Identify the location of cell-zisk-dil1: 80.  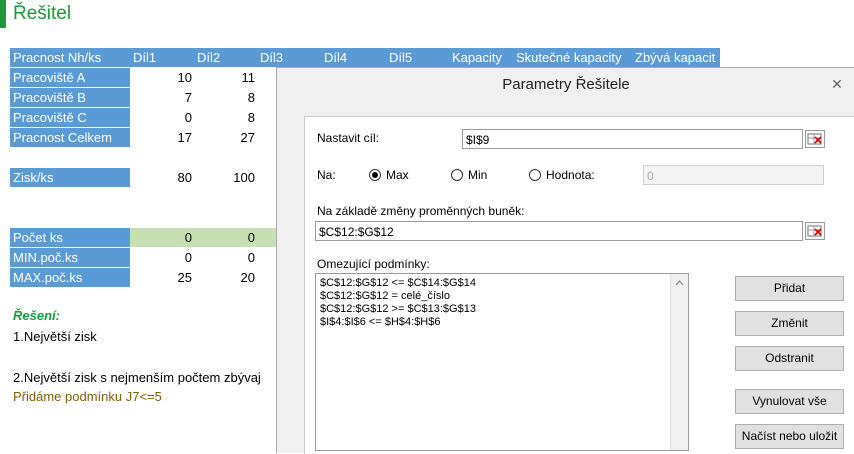
(172, 177).